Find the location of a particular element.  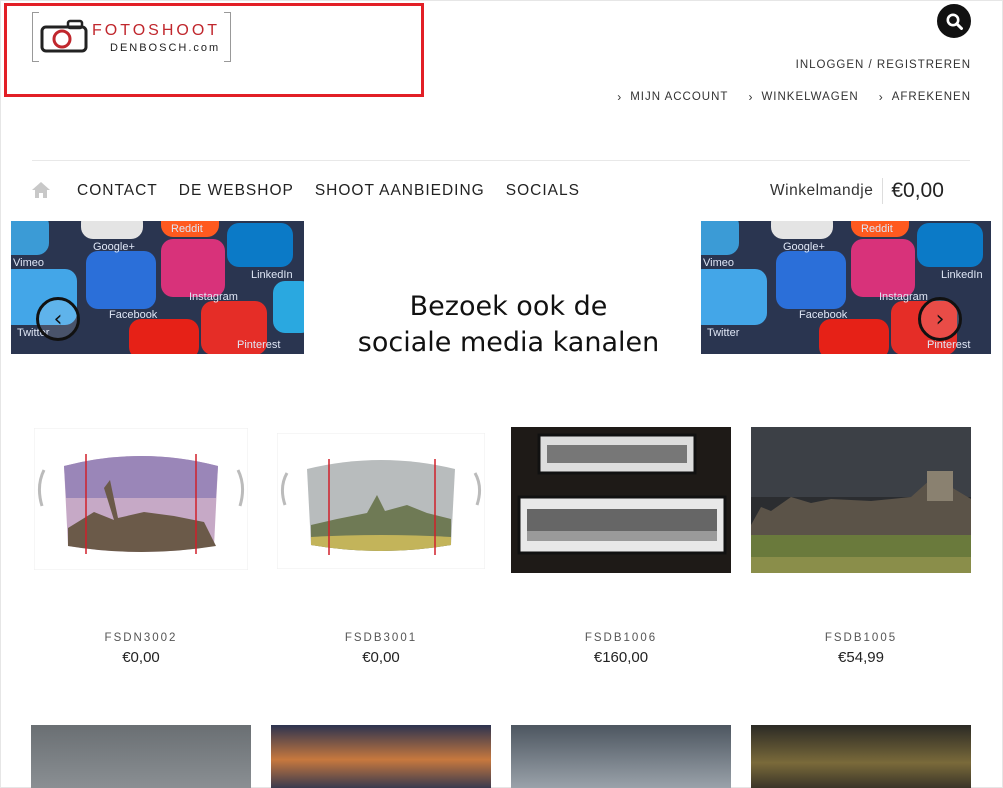

account-links: › MIJN ACCOUNT › WINKELWAGEN › AFREKENEN is located at coordinates (794, 97).